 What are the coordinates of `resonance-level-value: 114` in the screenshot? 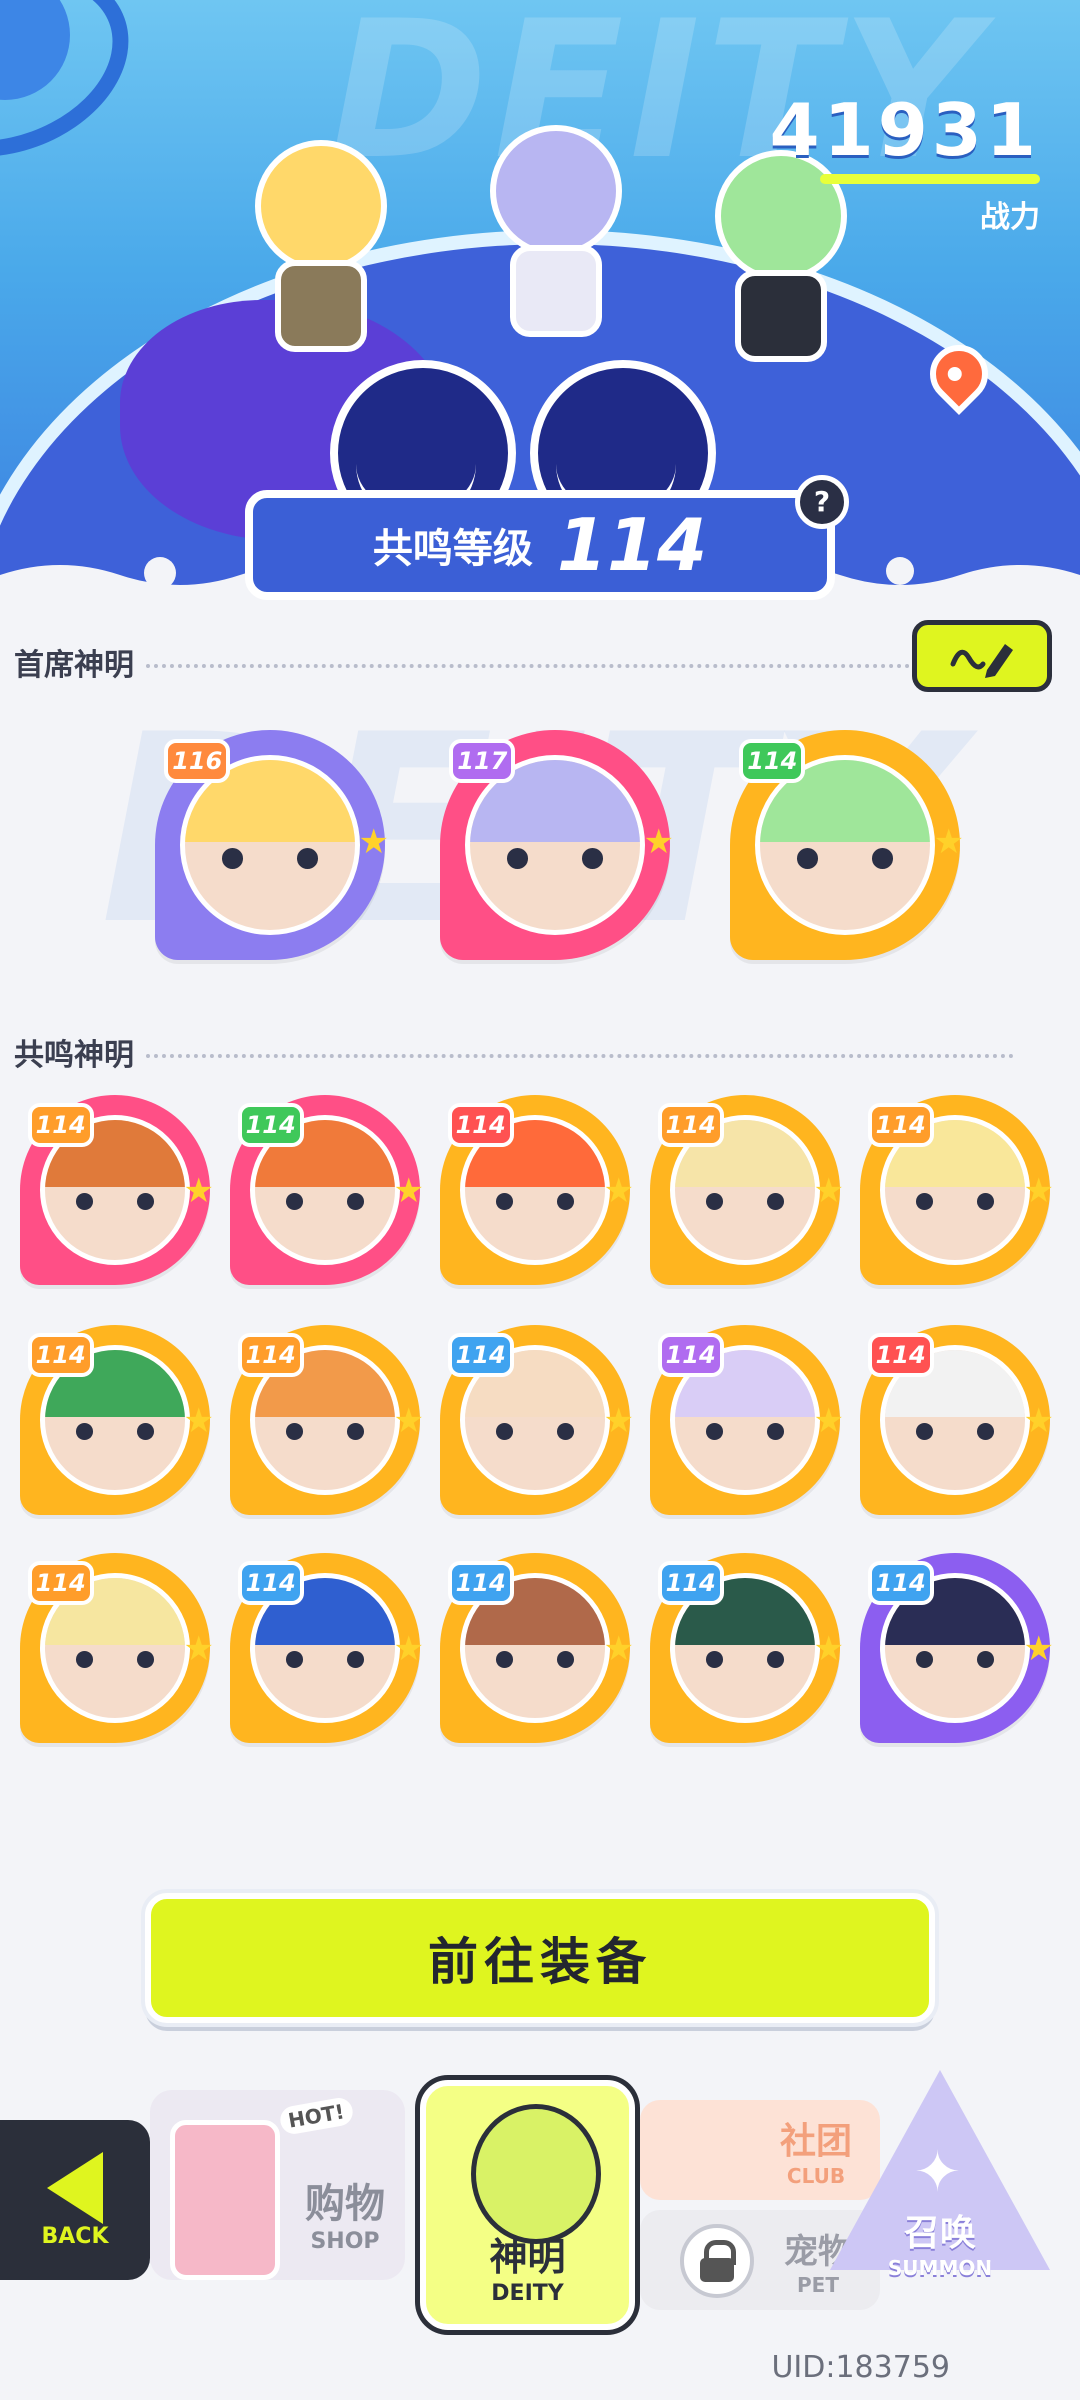 It's located at (632, 545).